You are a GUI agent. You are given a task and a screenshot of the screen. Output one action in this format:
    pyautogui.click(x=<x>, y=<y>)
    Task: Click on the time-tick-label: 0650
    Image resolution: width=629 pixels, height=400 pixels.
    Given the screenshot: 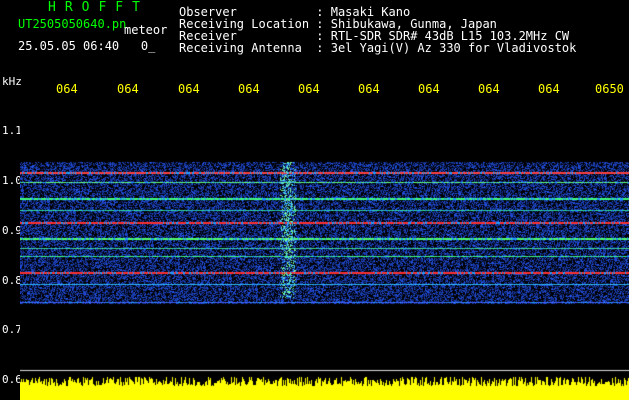 What is the action you would take?
    pyautogui.click(x=609, y=89)
    